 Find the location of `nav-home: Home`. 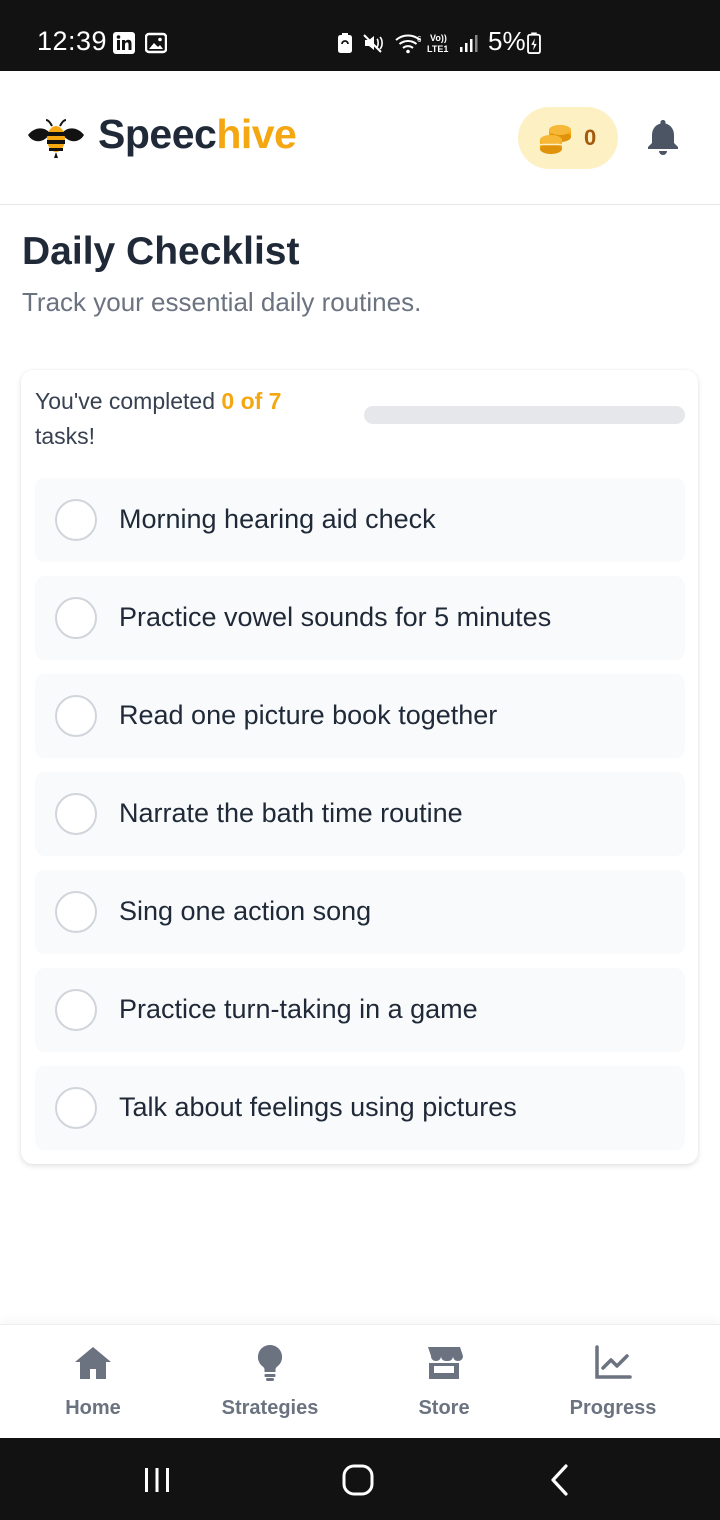

nav-home: Home is located at coordinates (93, 1382).